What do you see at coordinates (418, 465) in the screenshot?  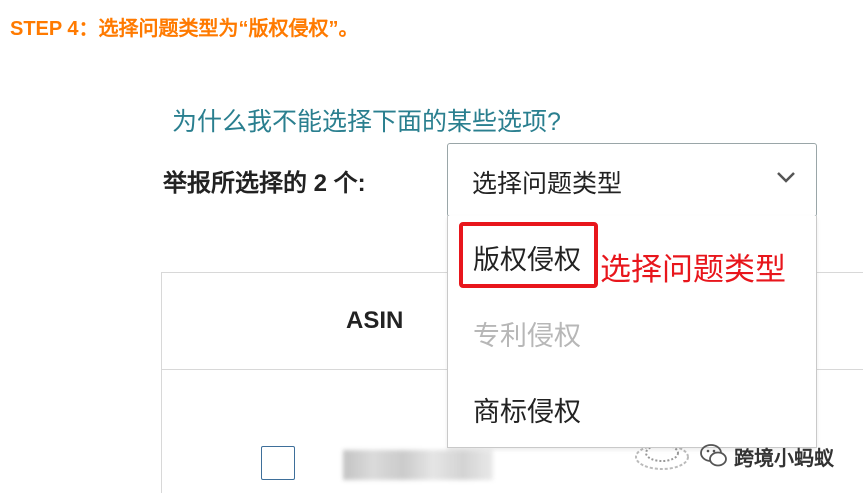 I see `blurred-asin-value` at bounding box center [418, 465].